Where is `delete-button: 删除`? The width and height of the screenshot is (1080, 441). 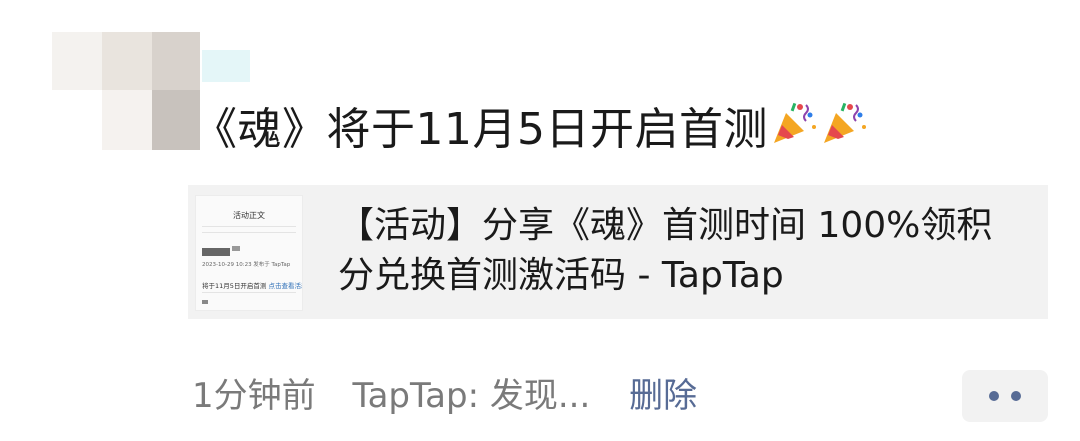
delete-button: 删除 is located at coordinates (663, 396).